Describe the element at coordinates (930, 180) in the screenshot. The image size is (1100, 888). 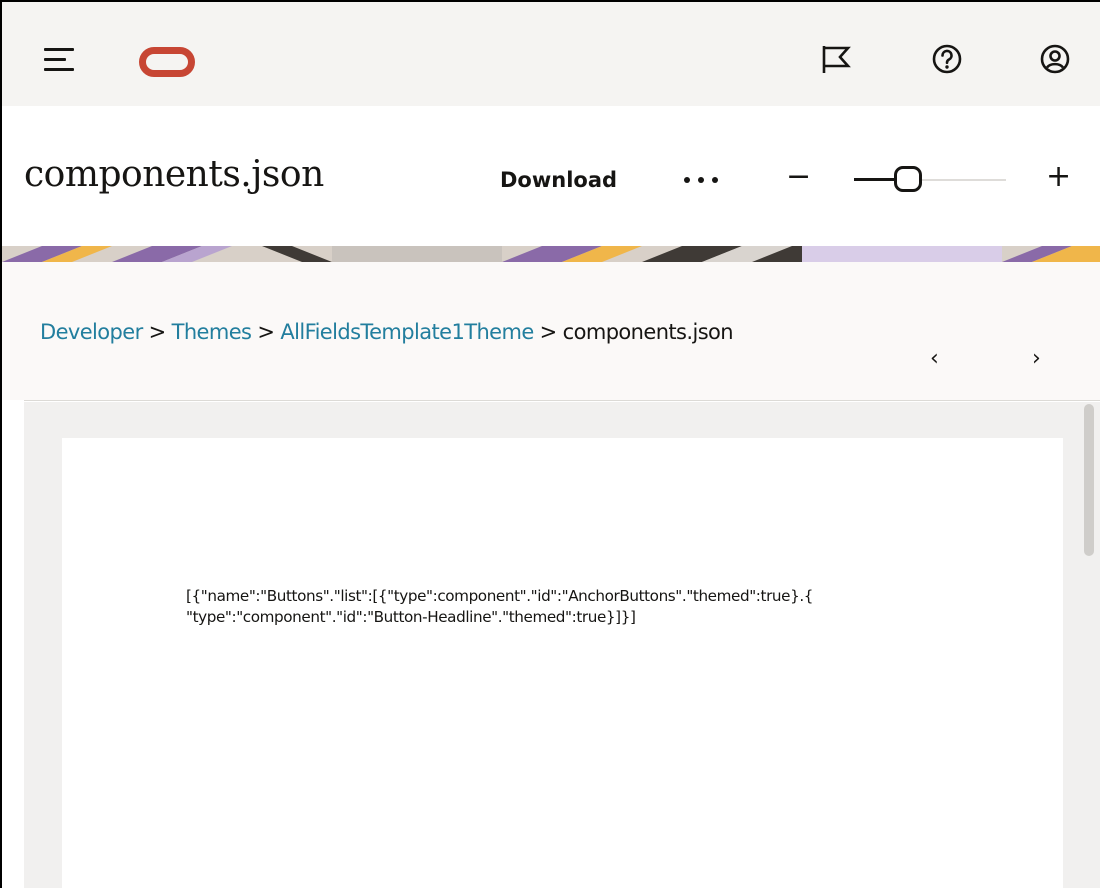
I see `zoom-slider` at that location.